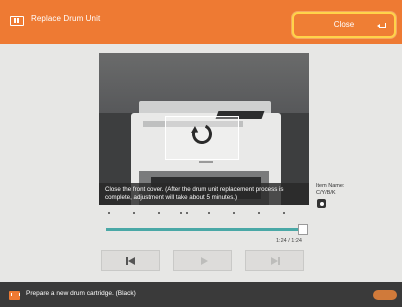 This screenshot has height=307, width=402. I want to click on skip-next-button, so click(274, 260).